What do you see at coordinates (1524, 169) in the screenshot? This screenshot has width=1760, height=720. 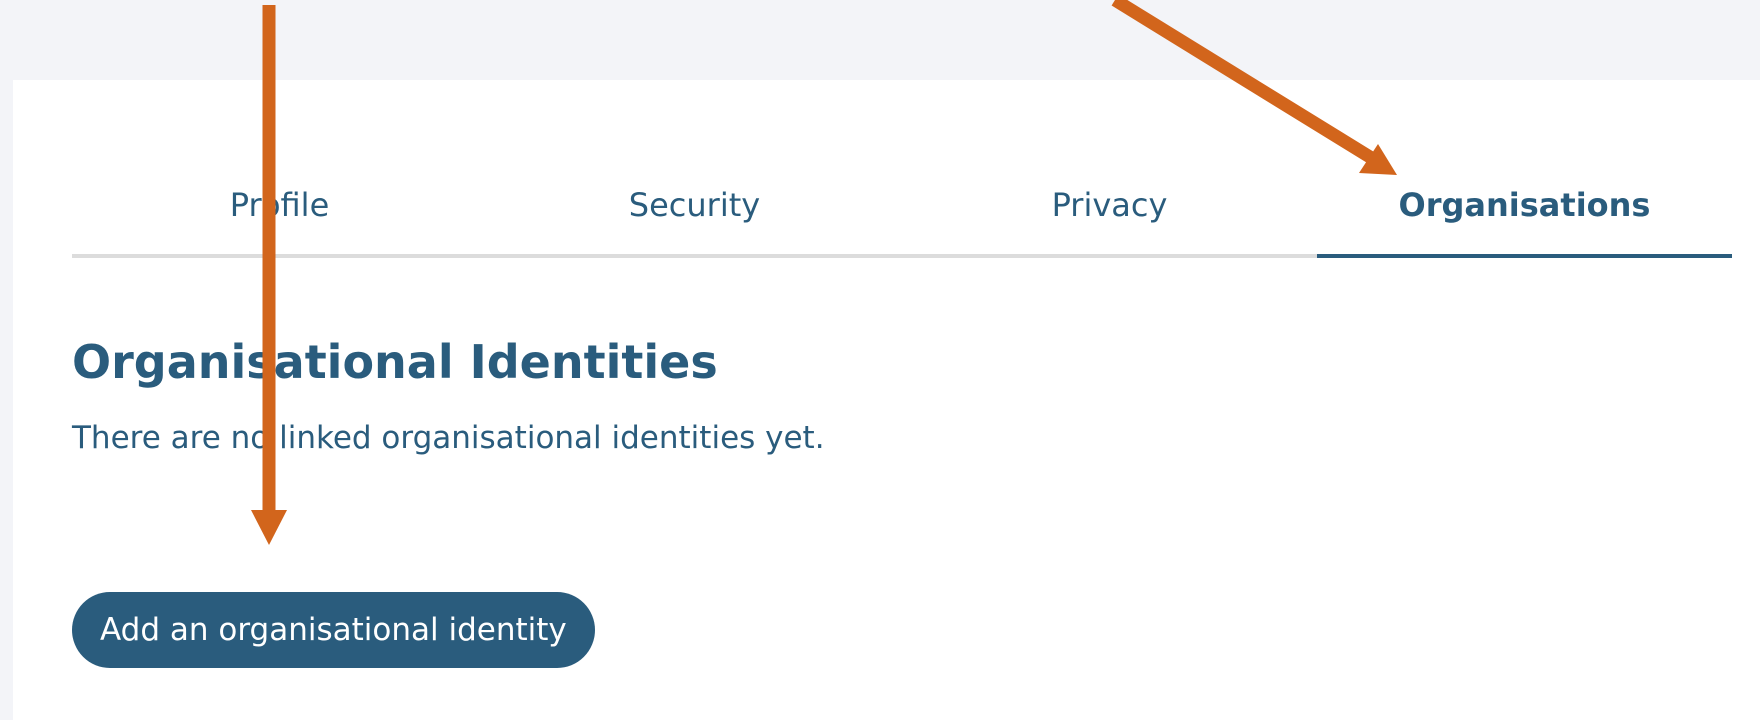 I see `tab-organisations: Organisations` at bounding box center [1524, 169].